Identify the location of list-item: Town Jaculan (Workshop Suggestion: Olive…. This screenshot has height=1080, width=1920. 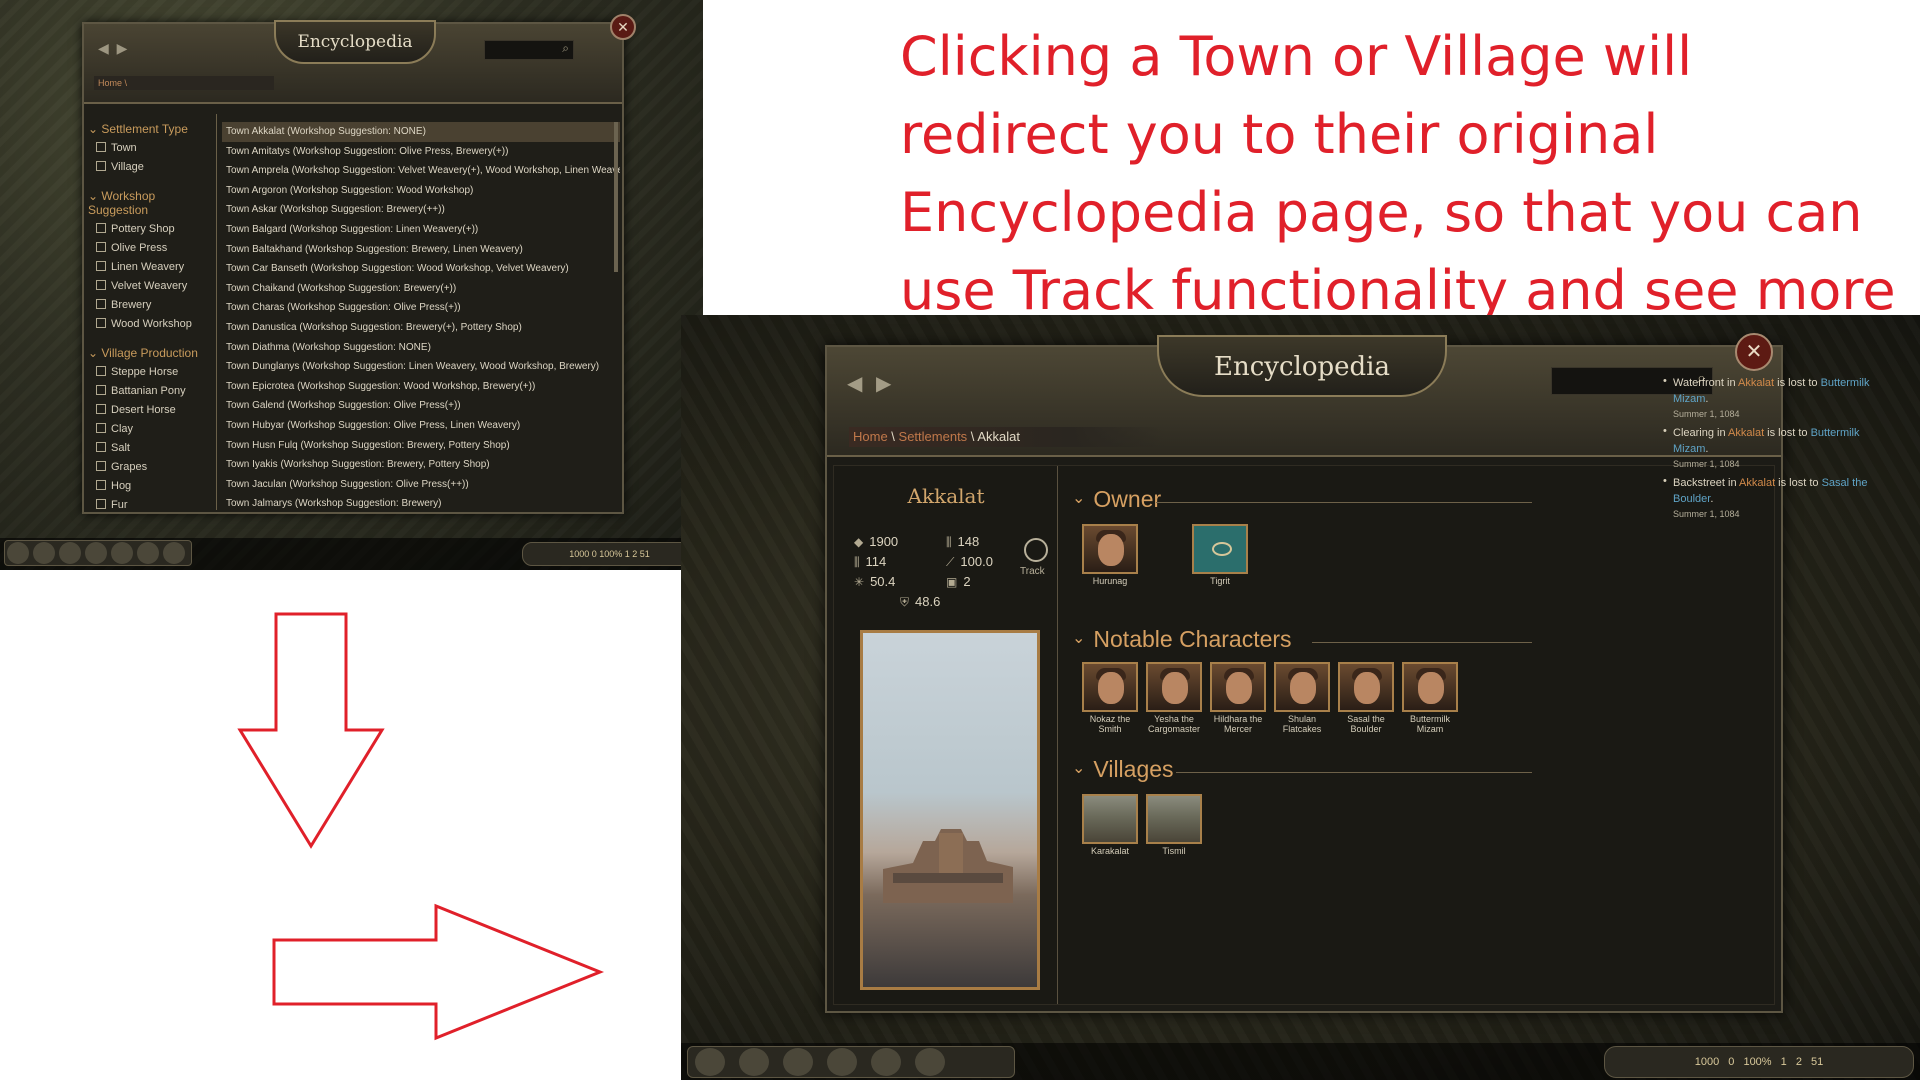
(421, 485).